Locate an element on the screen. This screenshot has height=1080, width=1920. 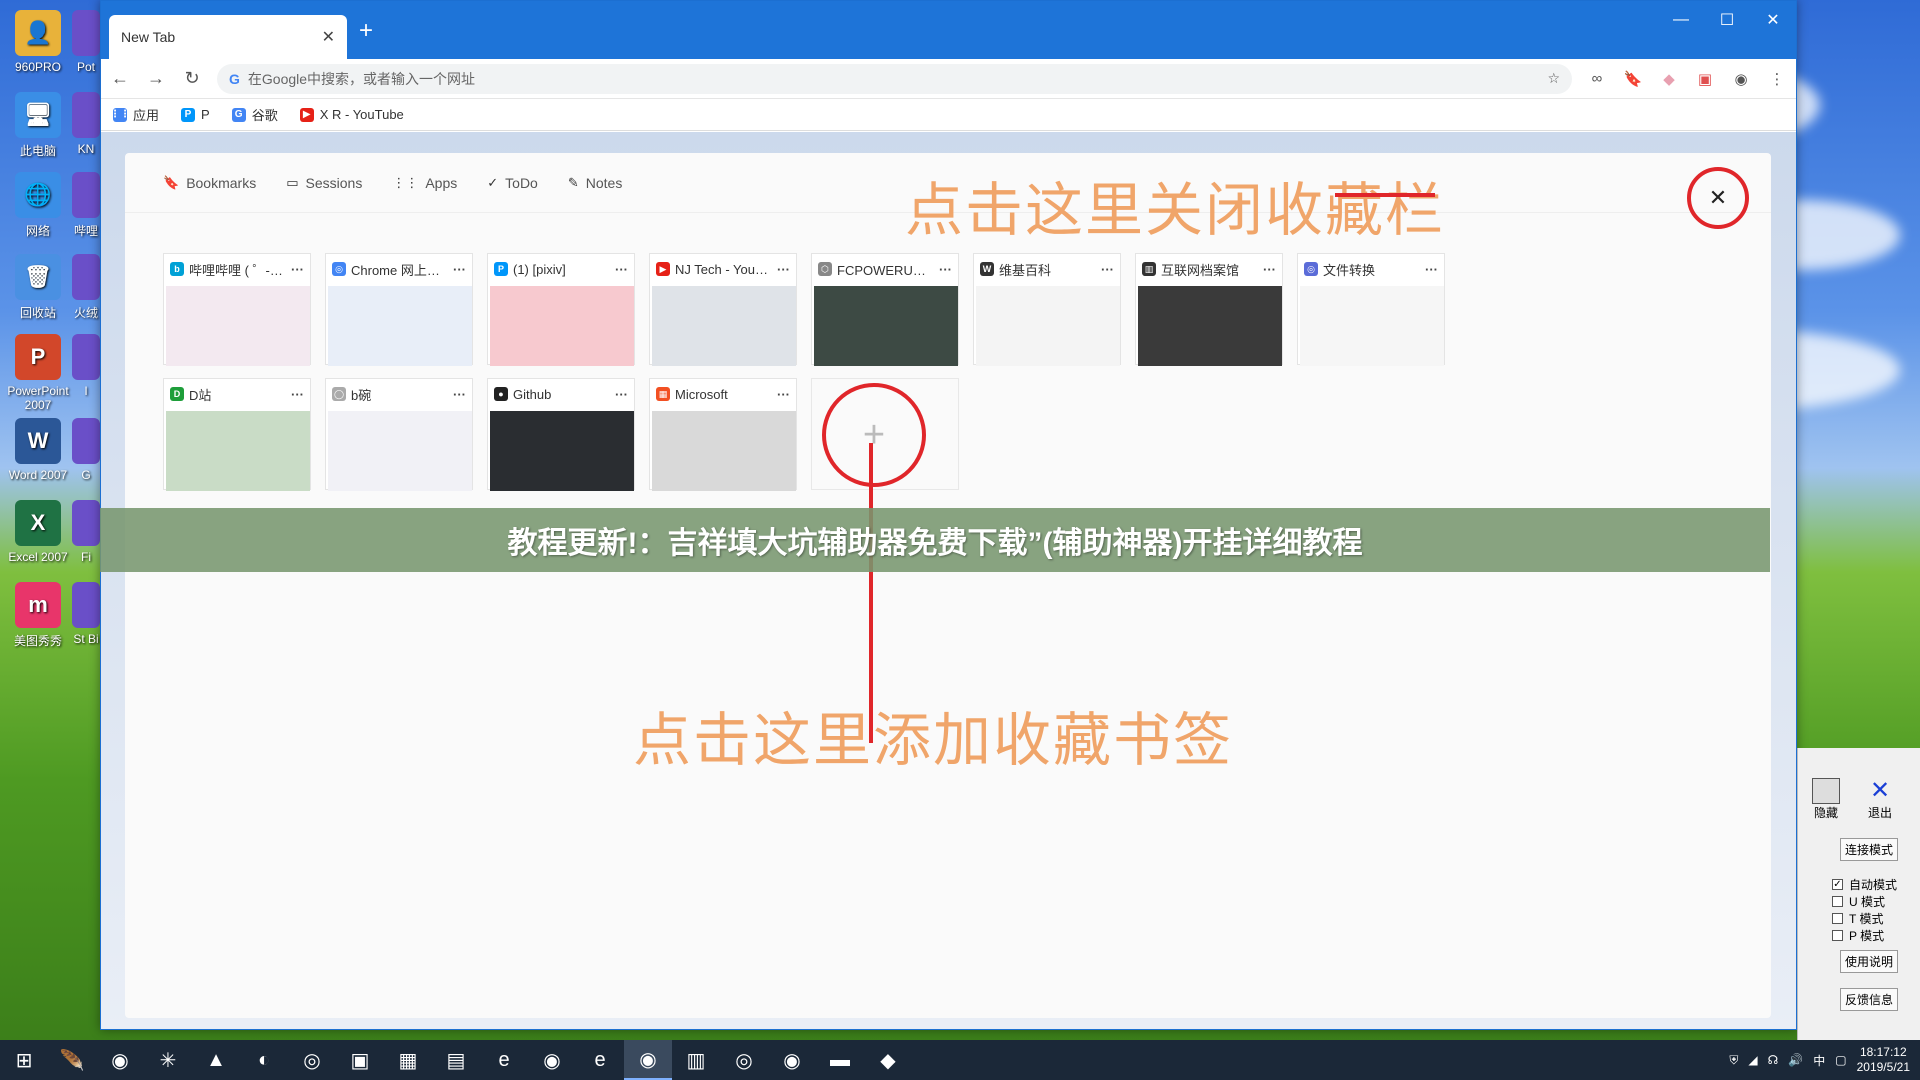
desktop-icon-partial: KN is located at coordinates (86, 124).